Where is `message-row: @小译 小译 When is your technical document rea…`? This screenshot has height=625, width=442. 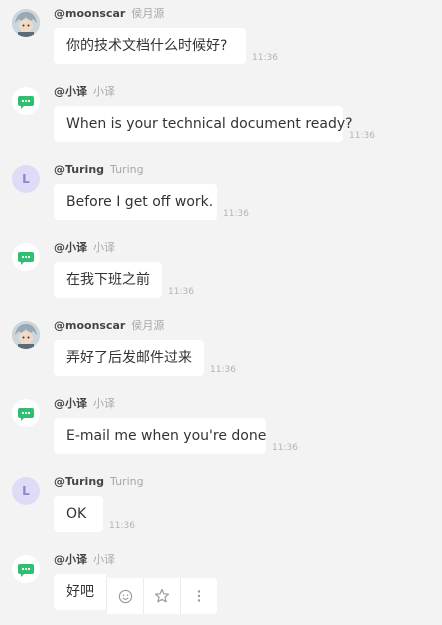
message-row: @小译 小译 When is your technical document rea… is located at coordinates (221, 117).